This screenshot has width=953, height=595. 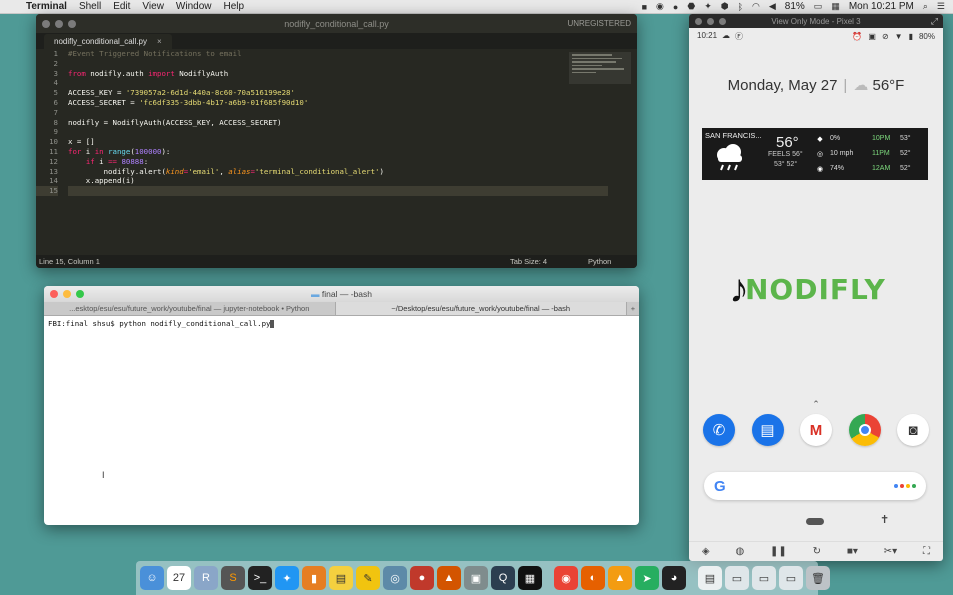 I want to click on status-icon: ✦, so click(x=708, y=6).